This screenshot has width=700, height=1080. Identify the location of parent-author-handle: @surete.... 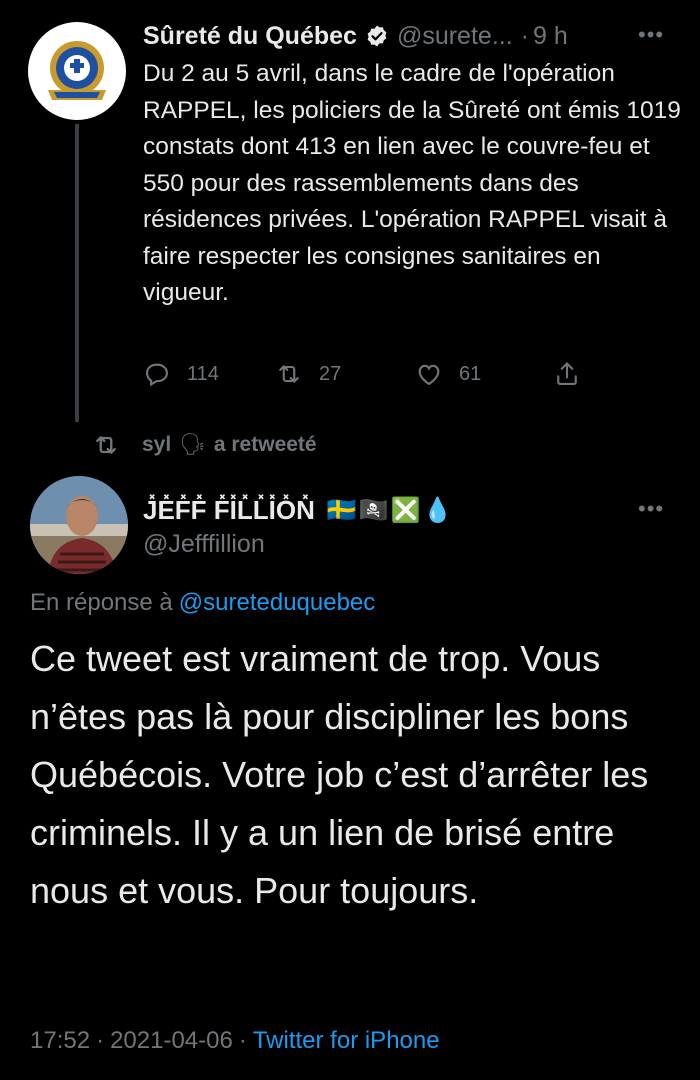
(455, 36).